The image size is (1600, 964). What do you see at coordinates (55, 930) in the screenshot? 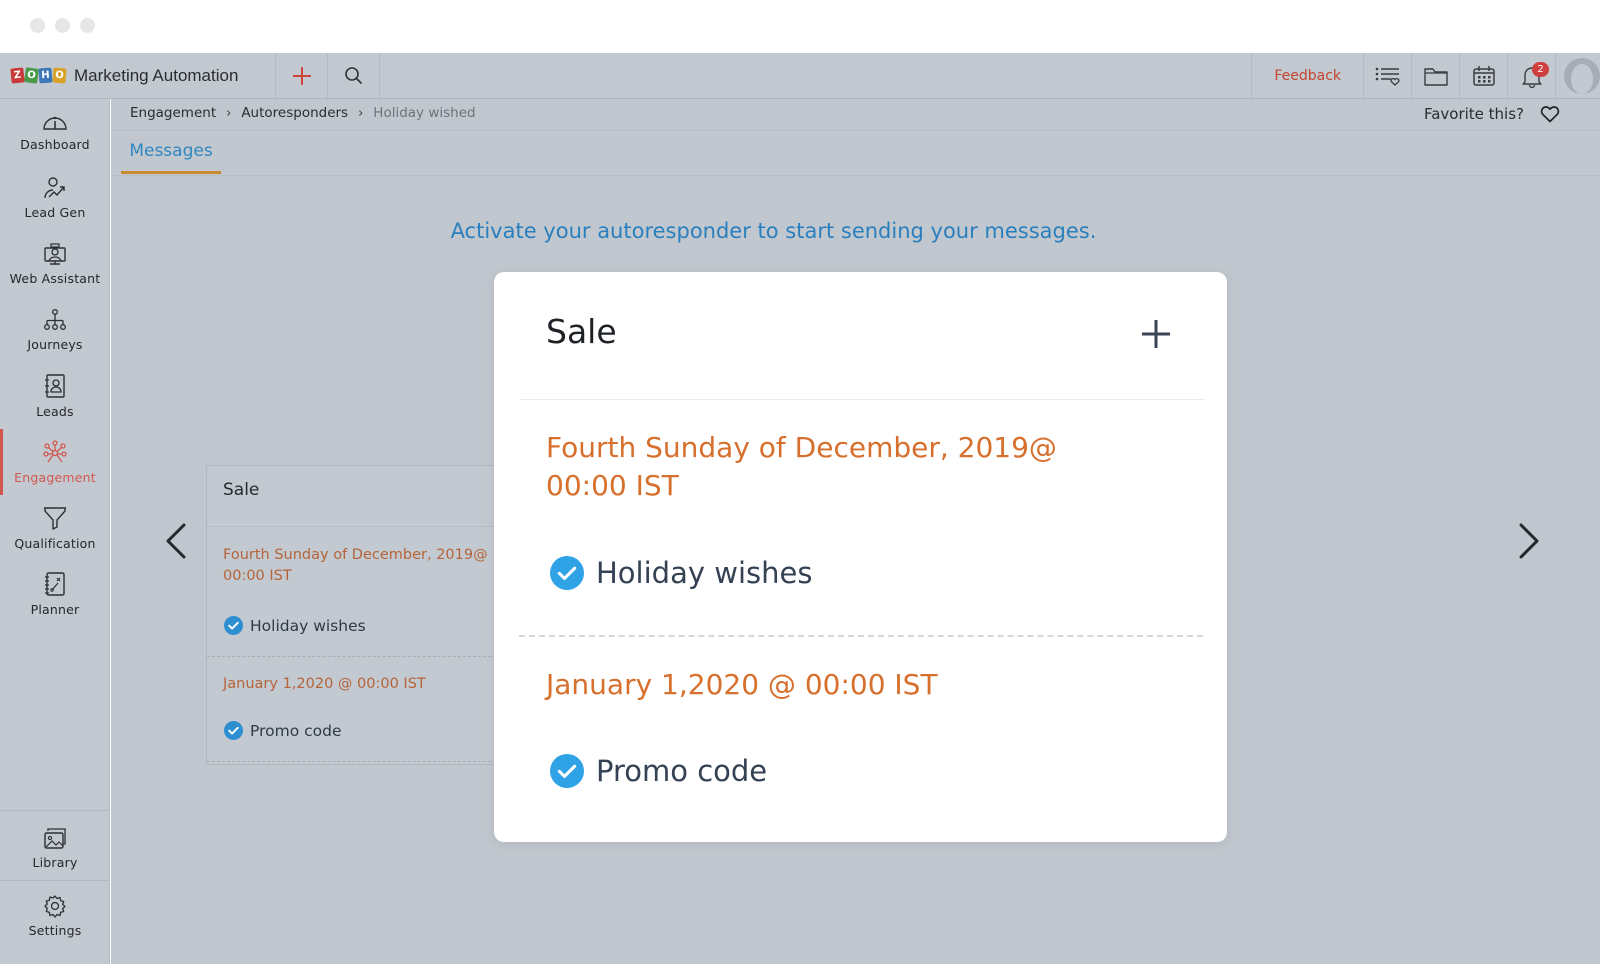
I see `sidebar-item-label: Settings` at bounding box center [55, 930].